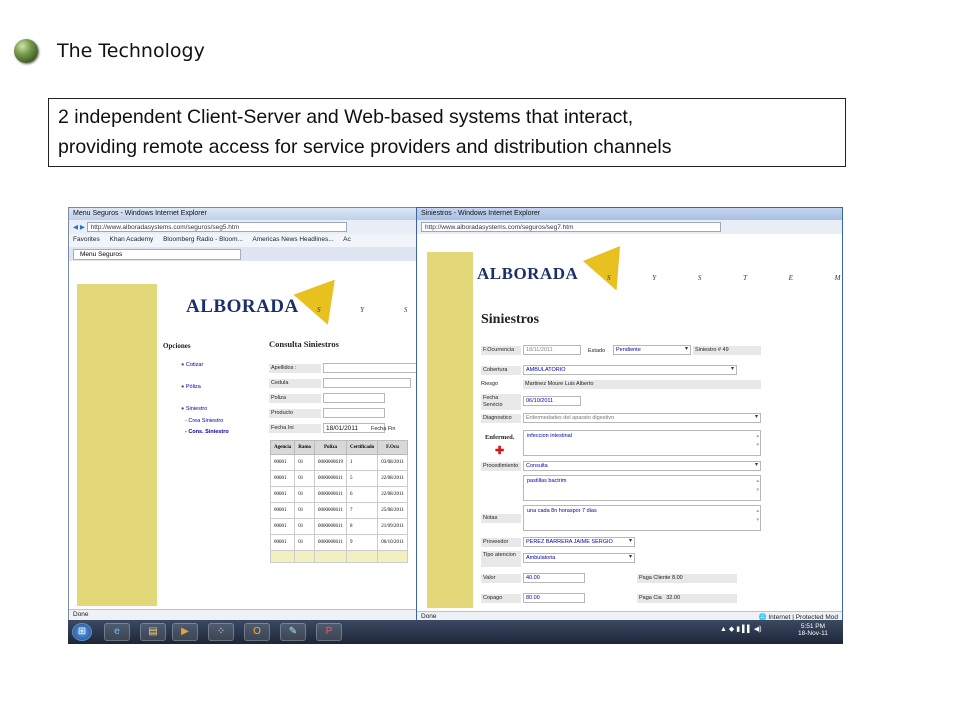 This screenshot has height=720, width=960. I want to click on table-cell: 0000000611, so click(331, 494).